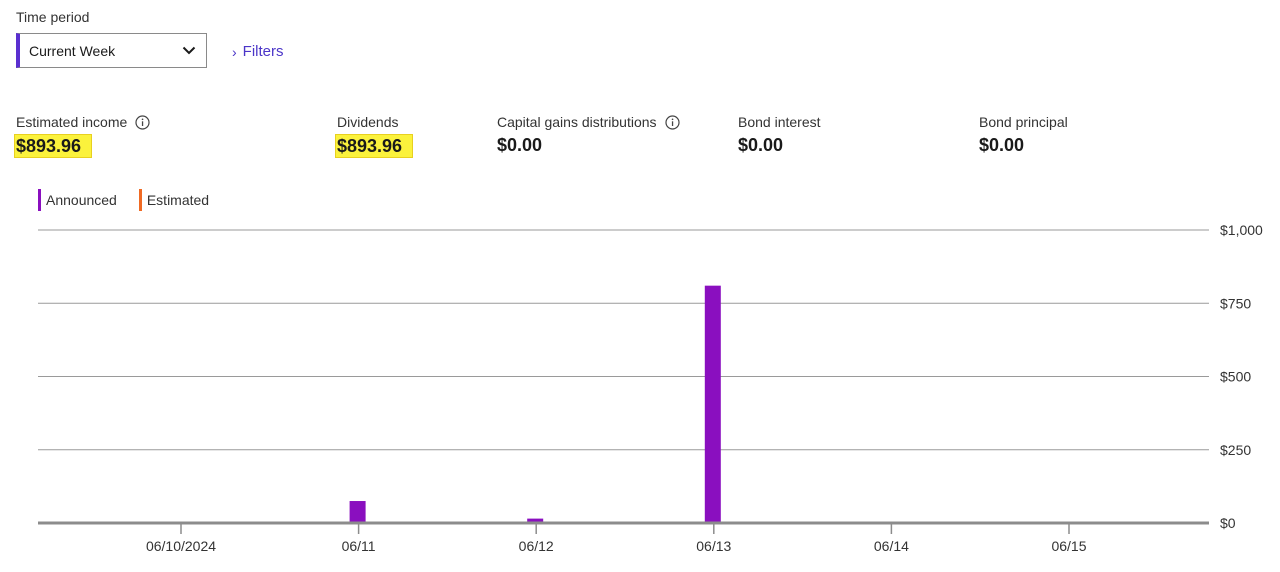  Describe the element at coordinates (536, 546) in the screenshot. I see `x-tick-label: 06/12` at that location.